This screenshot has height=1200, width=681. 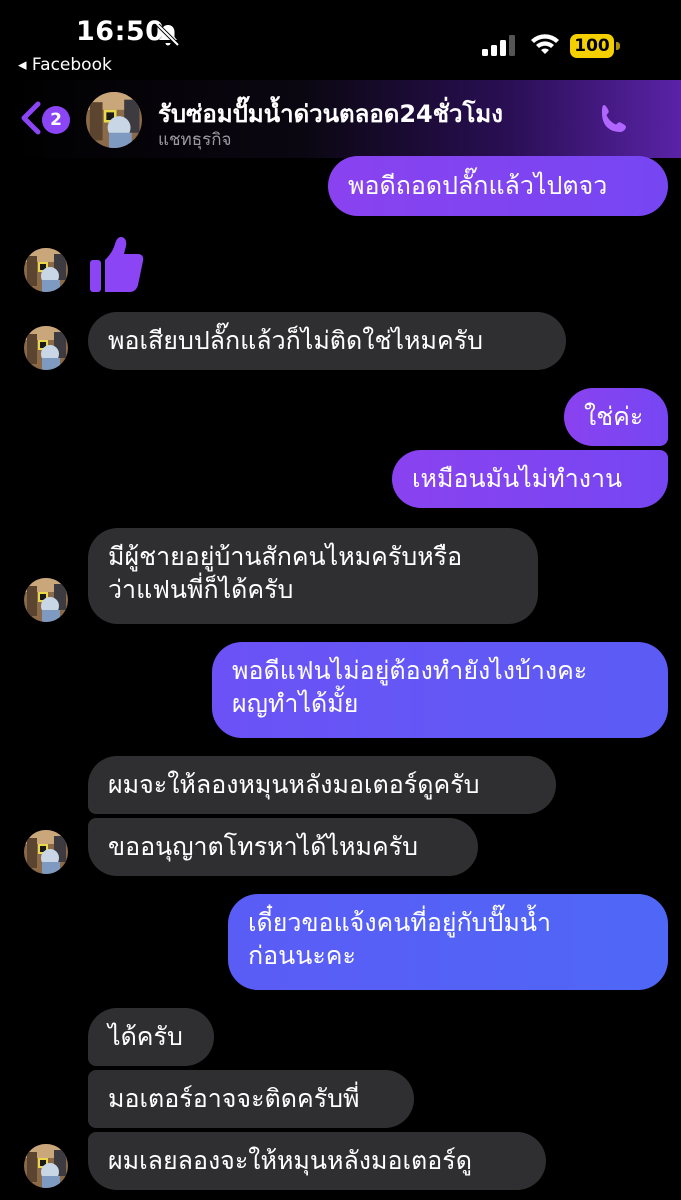 What do you see at coordinates (31, 118) in the screenshot?
I see `chevron-left-icon` at bounding box center [31, 118].